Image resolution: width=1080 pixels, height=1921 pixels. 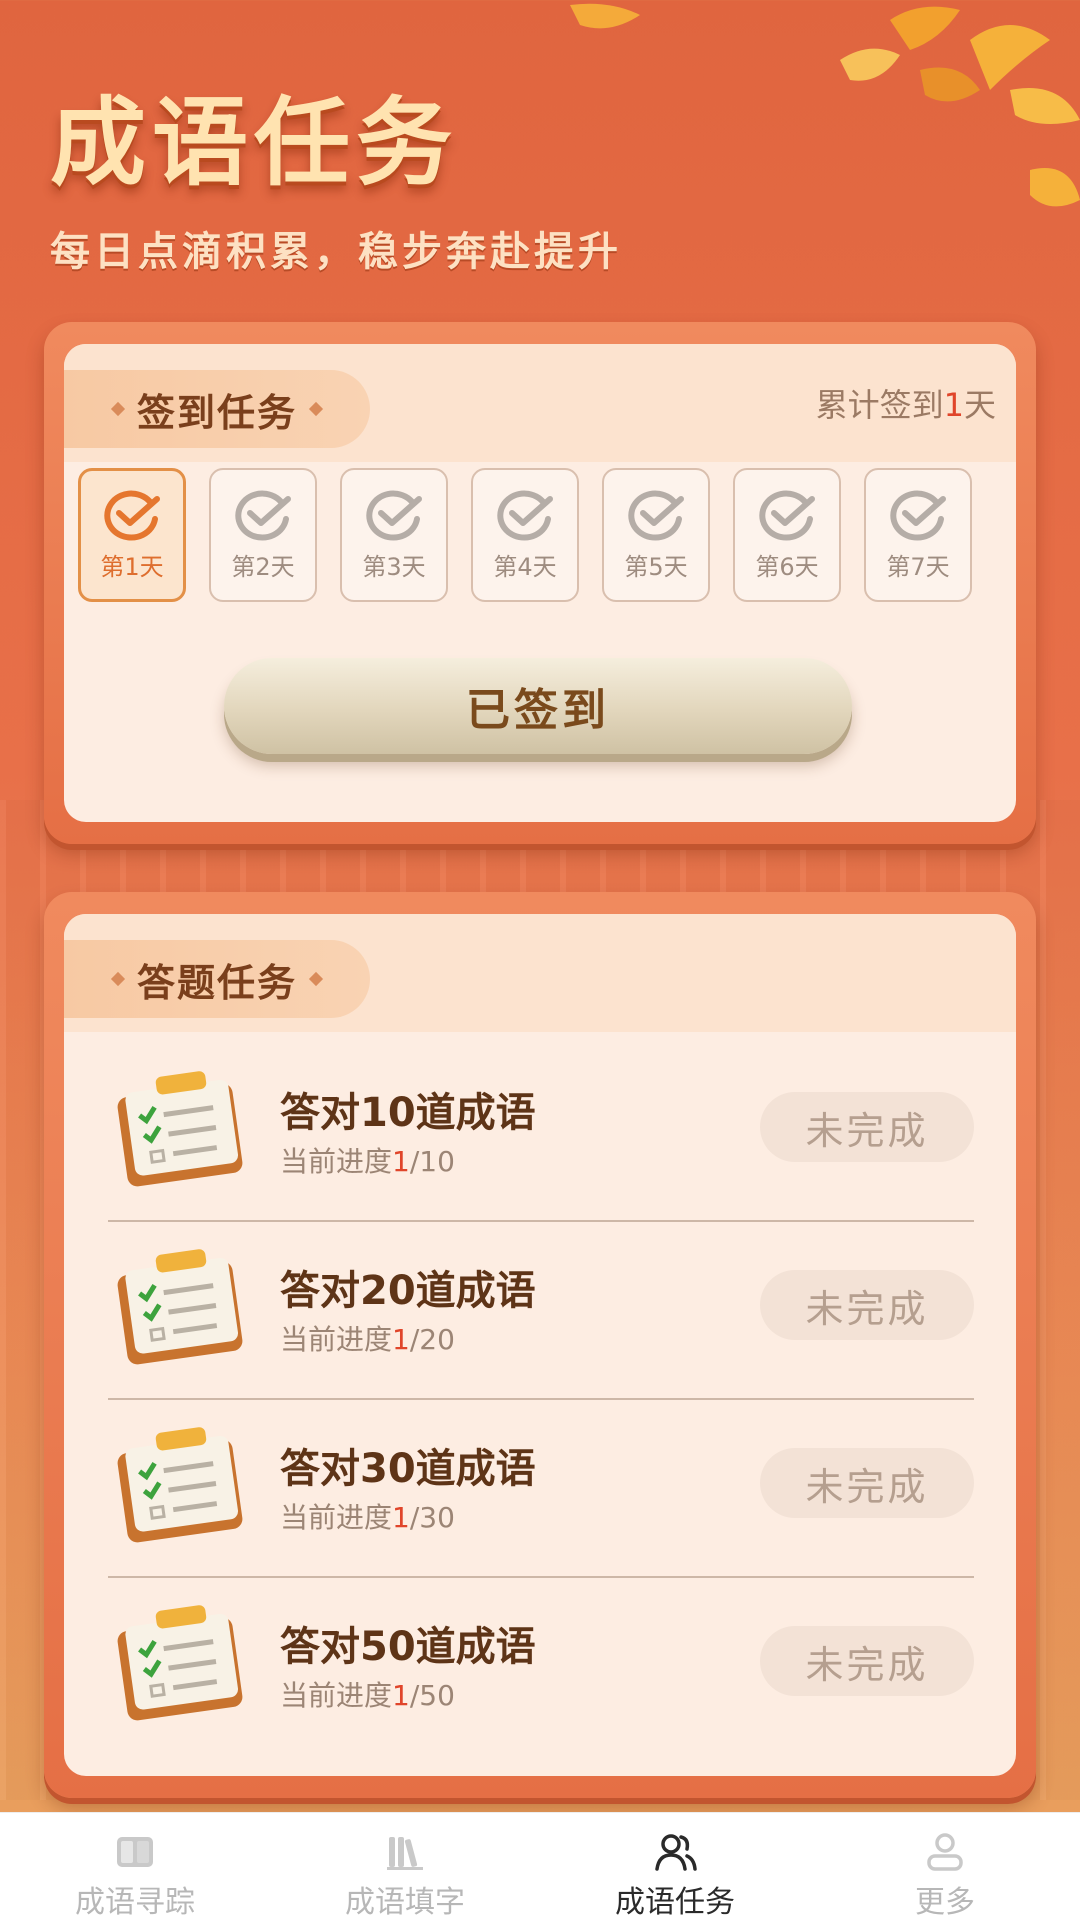 What do you see at coordinates (408, 1469) in the screenshot?
I see `task-title: 答对30道成语` at bounding box center [408, 1469].